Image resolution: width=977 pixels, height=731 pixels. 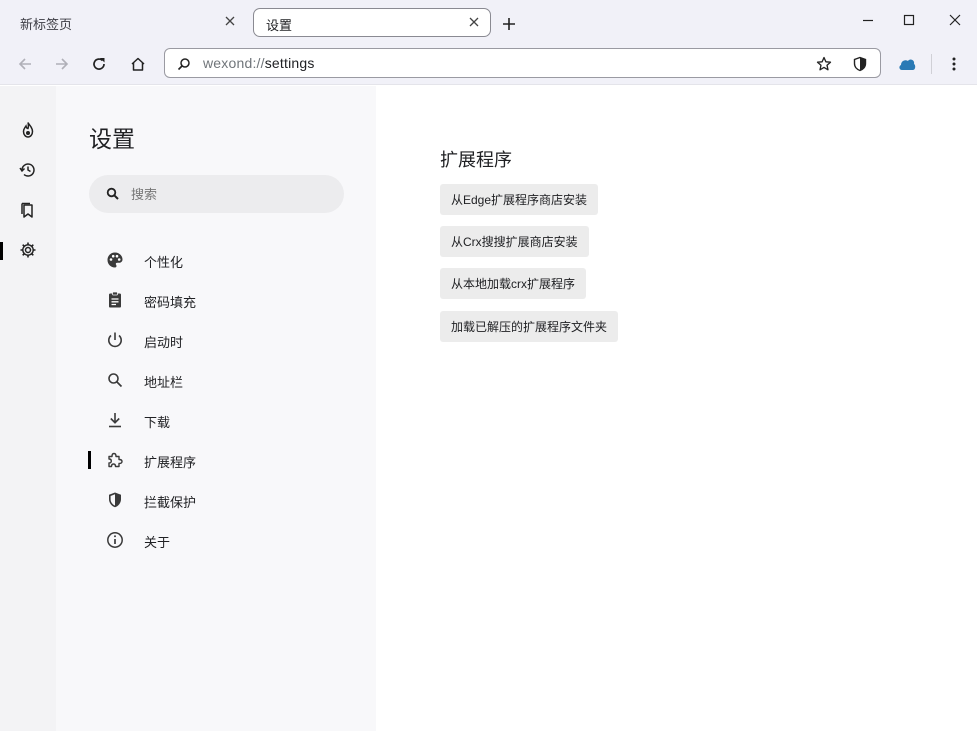 I want to click on load-local-crx-button: 从本地加载crx扩展程序, so click(x=513, y=283).